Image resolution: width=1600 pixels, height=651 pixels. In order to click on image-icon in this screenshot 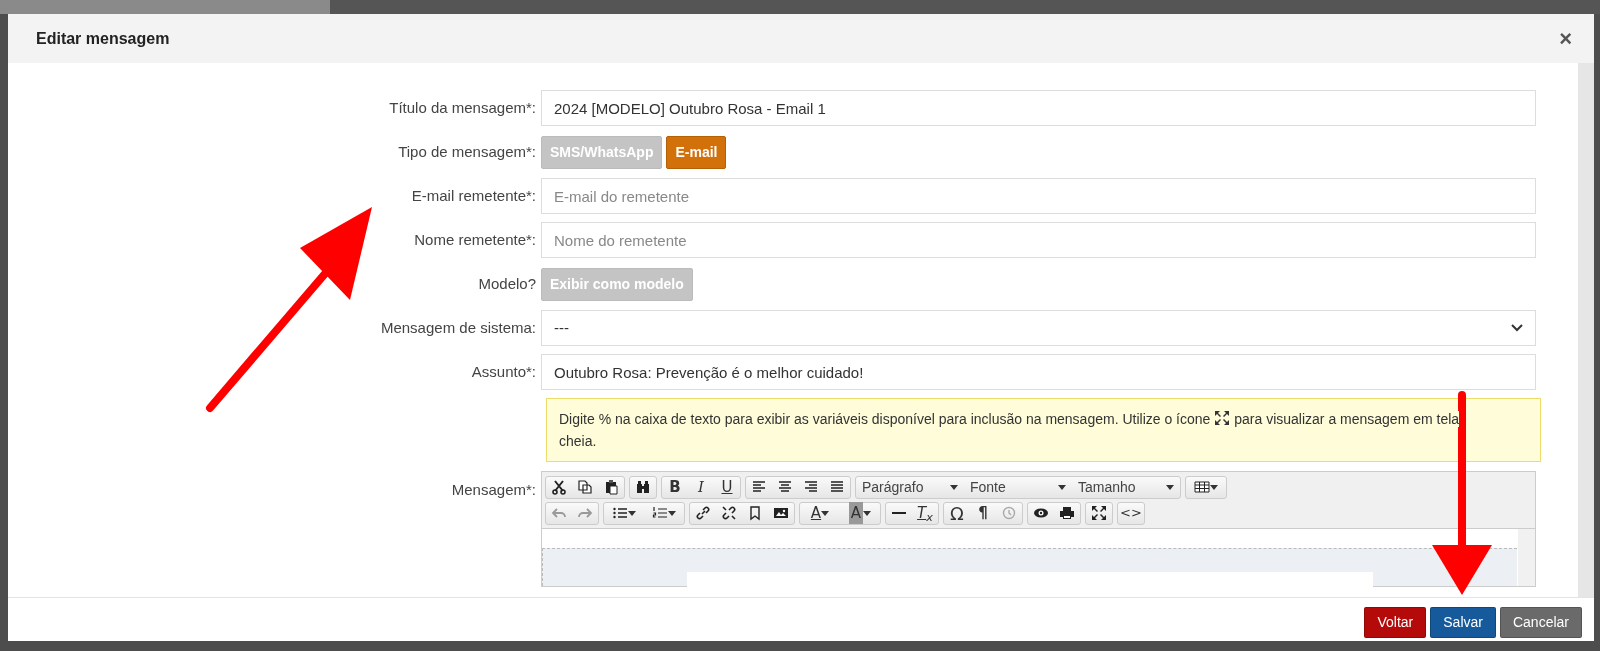, I will do `click(781, 513)`.